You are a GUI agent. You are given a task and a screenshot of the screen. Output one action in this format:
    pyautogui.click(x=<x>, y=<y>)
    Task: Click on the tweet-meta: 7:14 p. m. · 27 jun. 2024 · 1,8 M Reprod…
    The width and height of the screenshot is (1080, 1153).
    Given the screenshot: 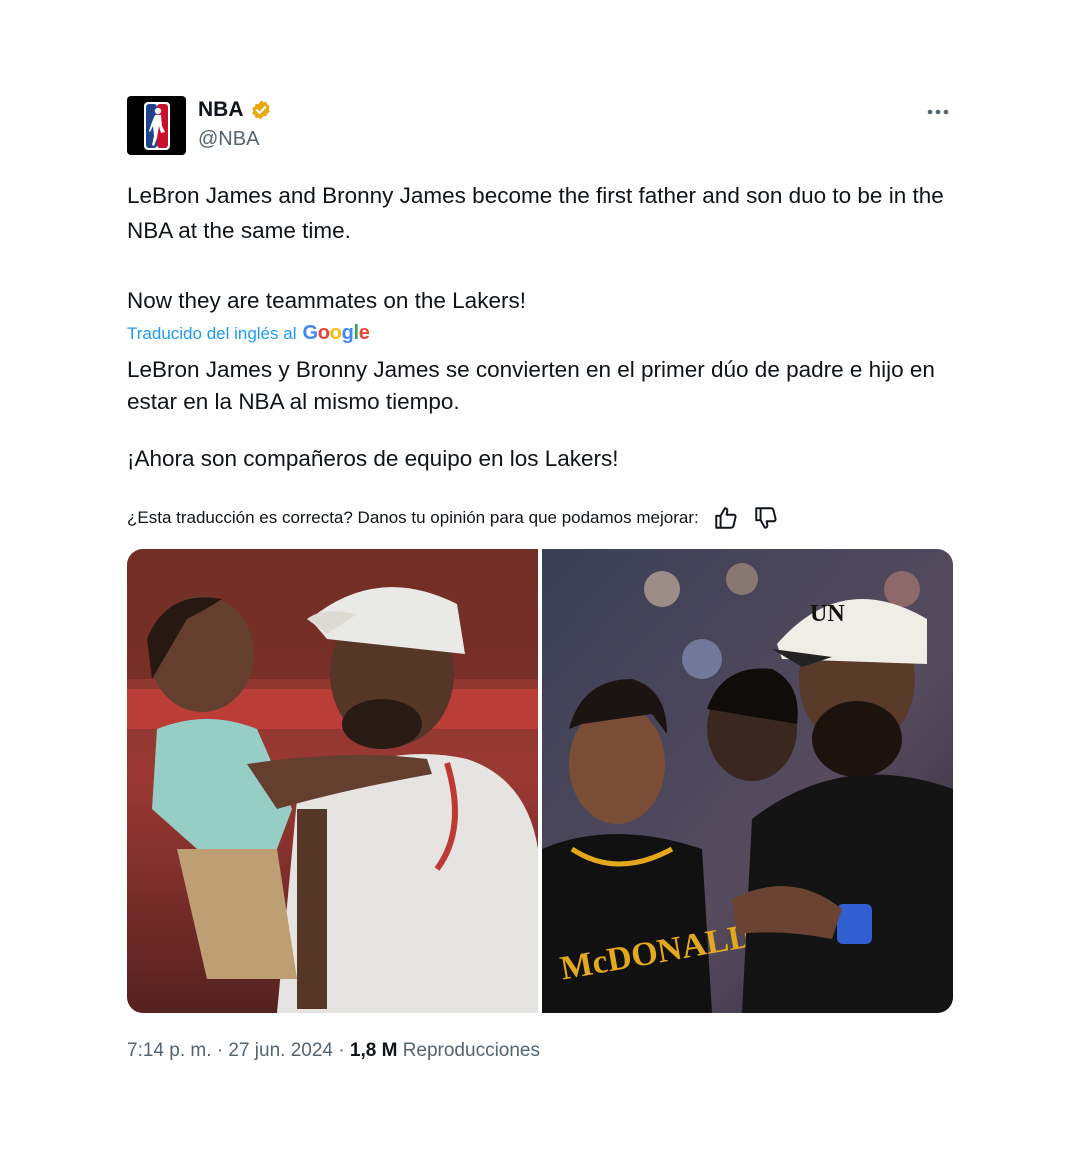 What is the action you would take?
    pyautogui.click(x=333, y=1051)
    